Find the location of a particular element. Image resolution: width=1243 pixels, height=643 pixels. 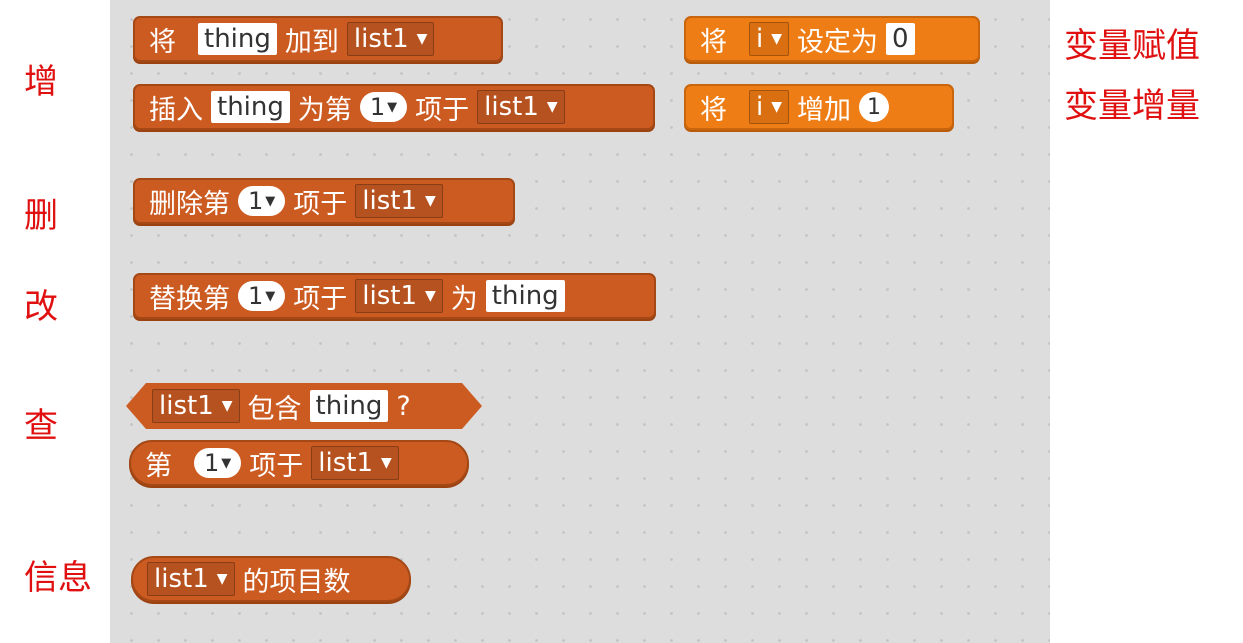

delete-list-dropdown: list1 ▼ is located at coordinates (399, 201).